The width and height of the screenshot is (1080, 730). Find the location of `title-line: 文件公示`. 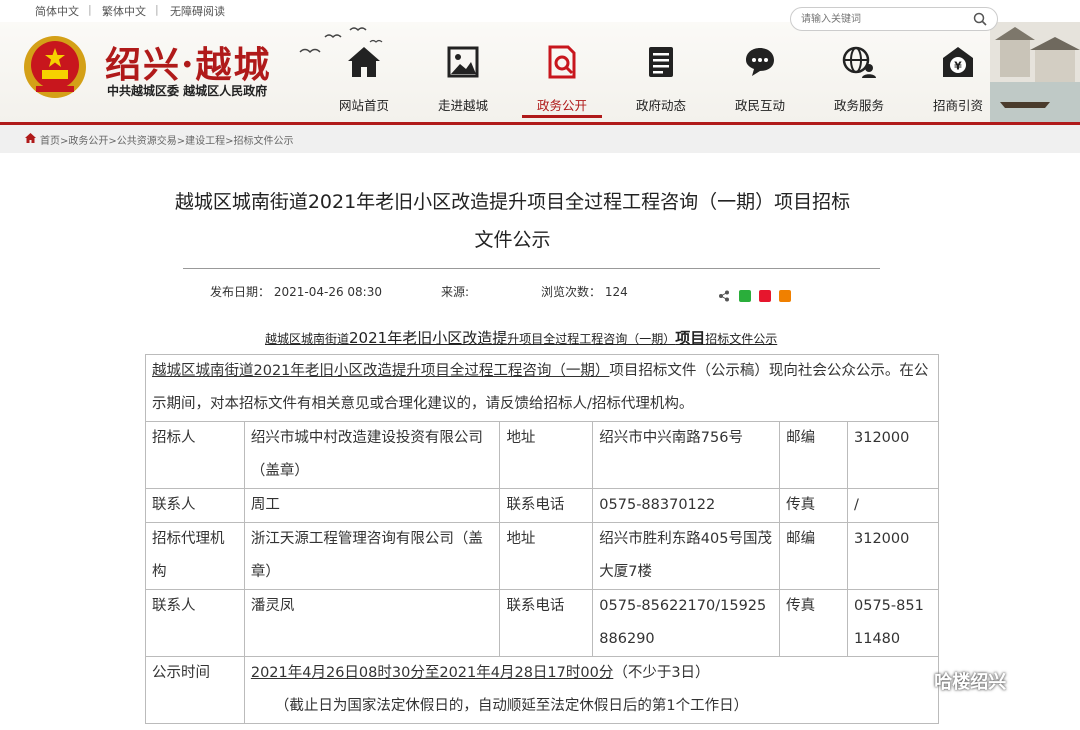

title-line: 文件公示 is located at coordinates (512, 240).